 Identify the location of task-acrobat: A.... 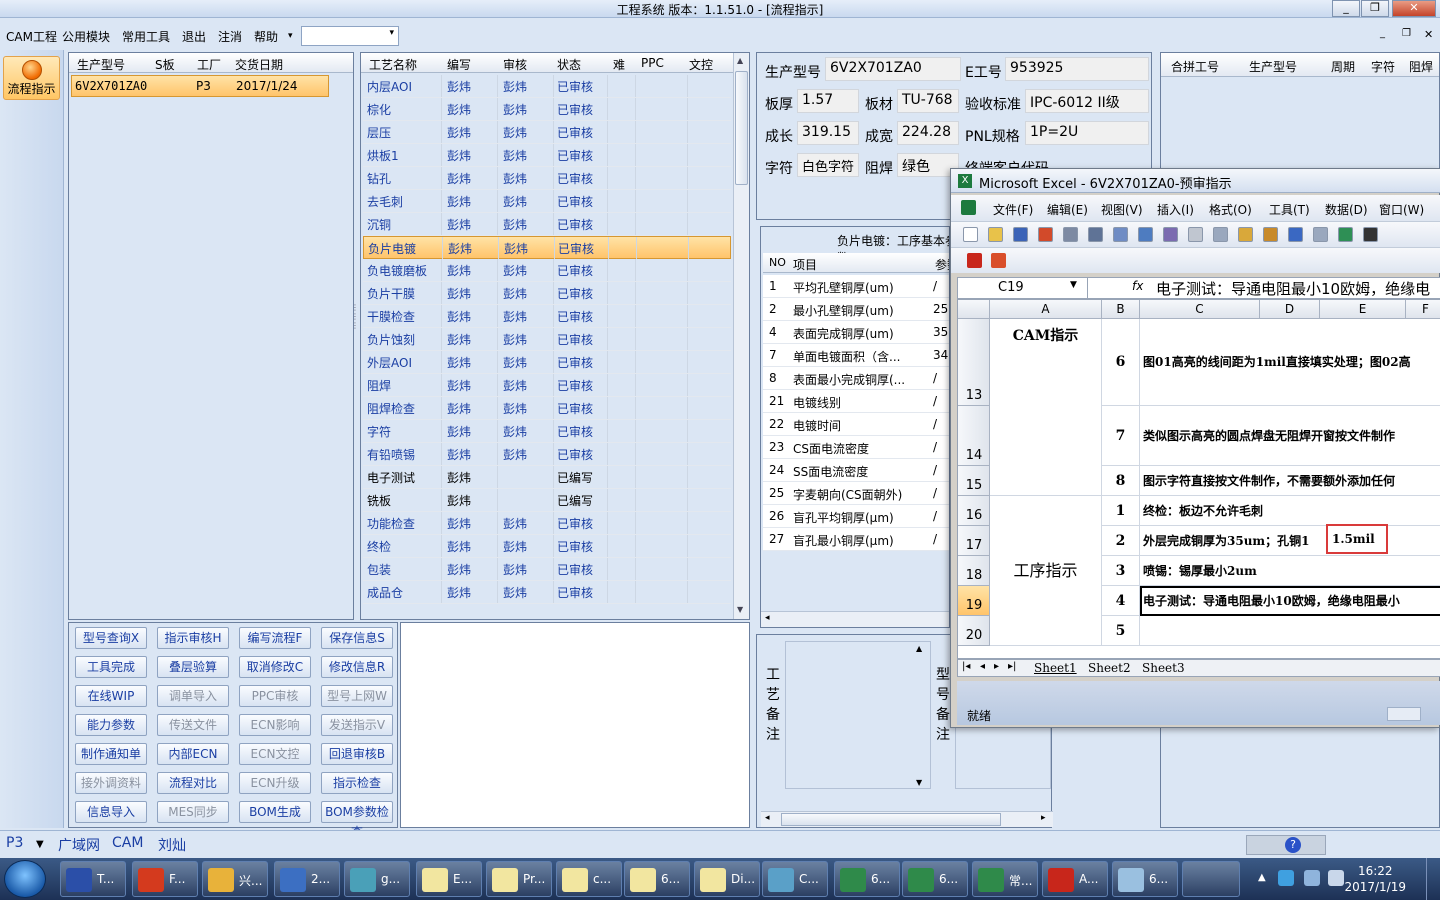
(1075, 879).